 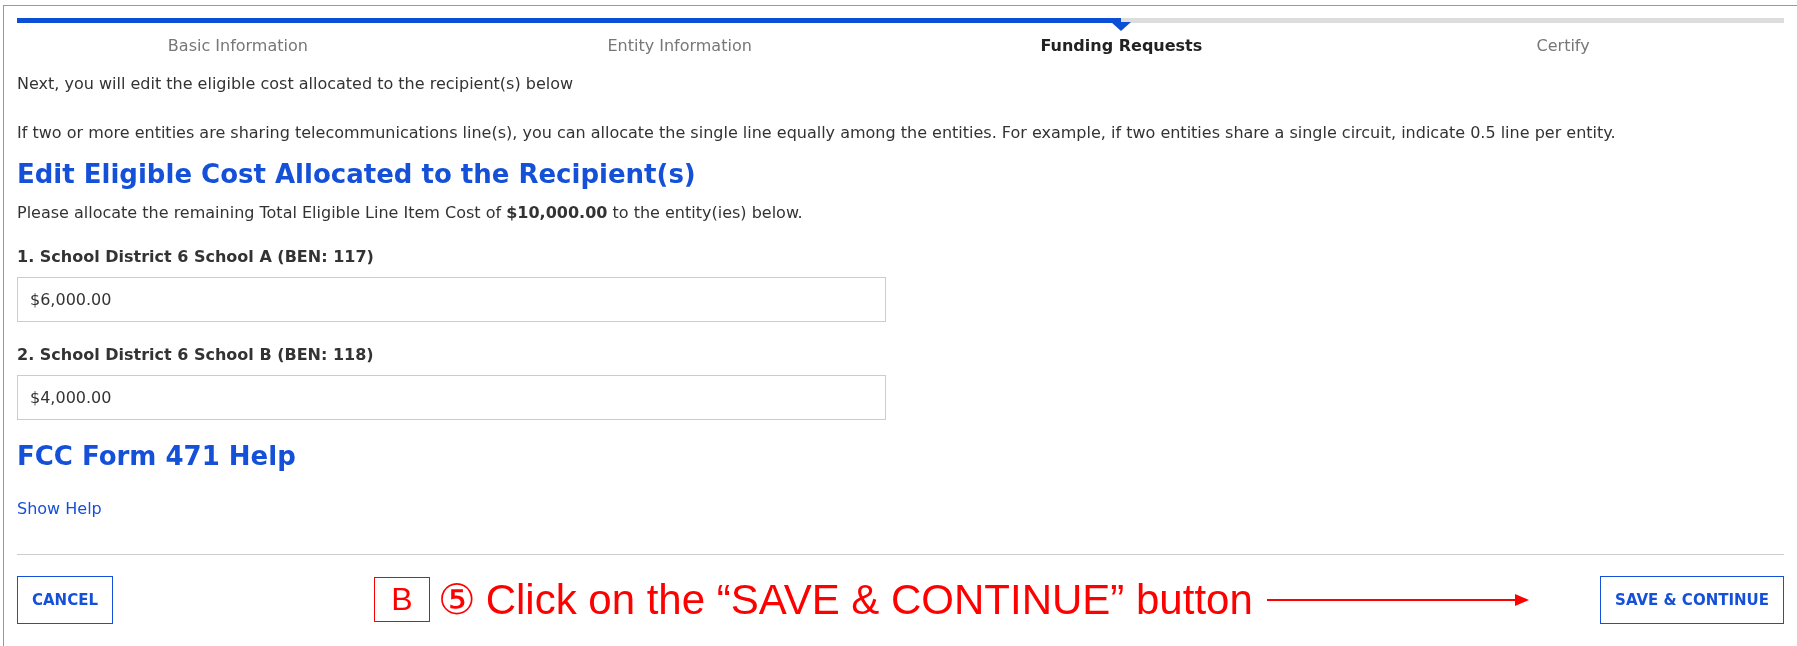 What do you see at coordinates (65, 599) in the screenshot?
I see `cancel-button: CANCEL` at bounding box center [65, 599].